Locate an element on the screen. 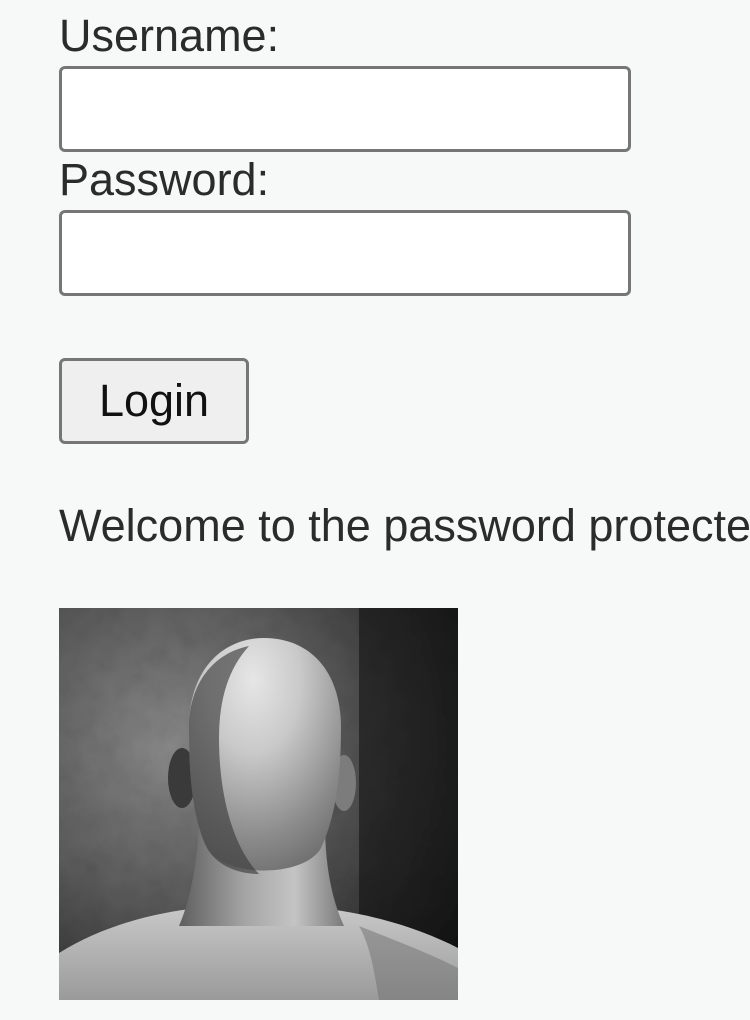 The width and height of the screenshot is (750, 1020). password-input is located at coordinates (345, 253).